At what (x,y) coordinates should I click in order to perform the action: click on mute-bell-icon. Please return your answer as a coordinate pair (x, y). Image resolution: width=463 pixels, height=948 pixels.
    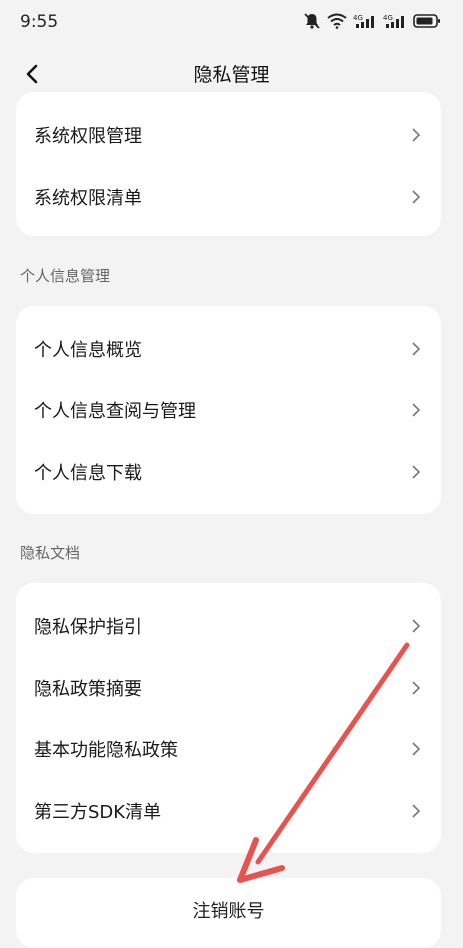
    Looking at the image, I should click on (312, 21).